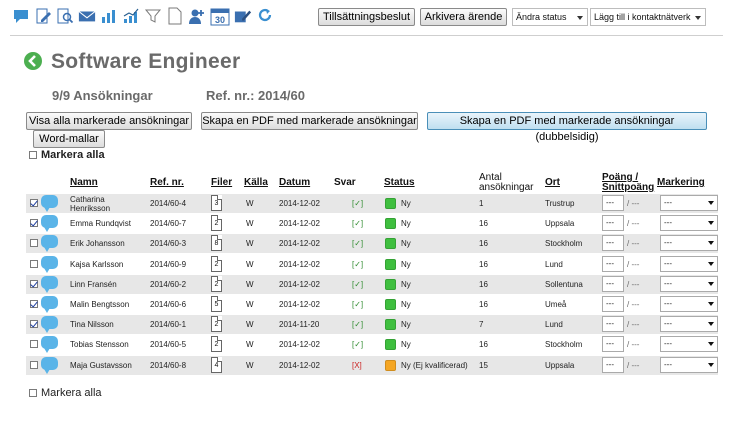 Image resolution: width=735 pixels, height=422 pixels. What do you see at coordinates (175, 16) in the screenshot?
I see `blank-document-icon` at bounding box center [175, 16].